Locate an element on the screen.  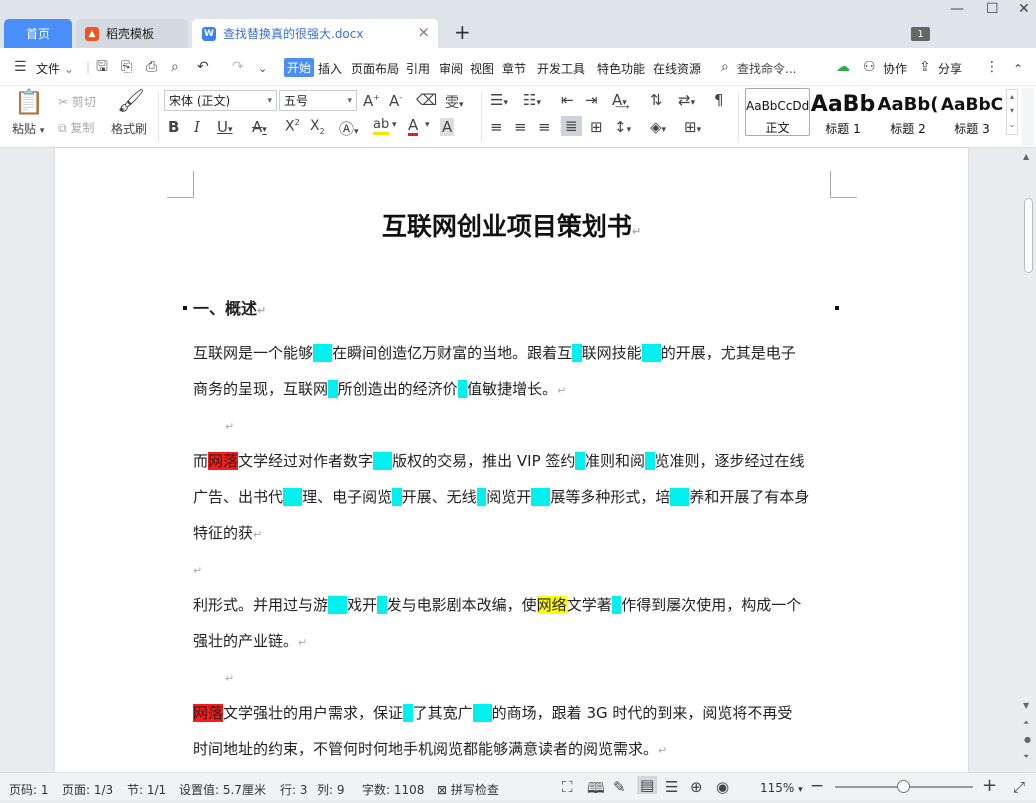
menu-developer: 开发工具 is located at coordinates (561, 68).